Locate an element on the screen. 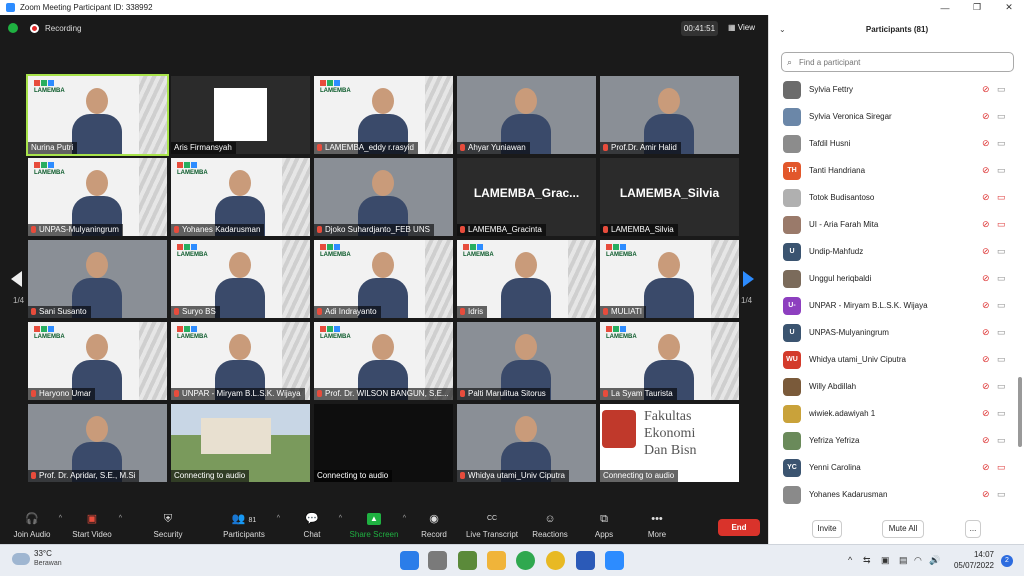 This screenshot has height=576, width=1024. tray-app-icon: ⇆ is located at coordinates (867, 560).